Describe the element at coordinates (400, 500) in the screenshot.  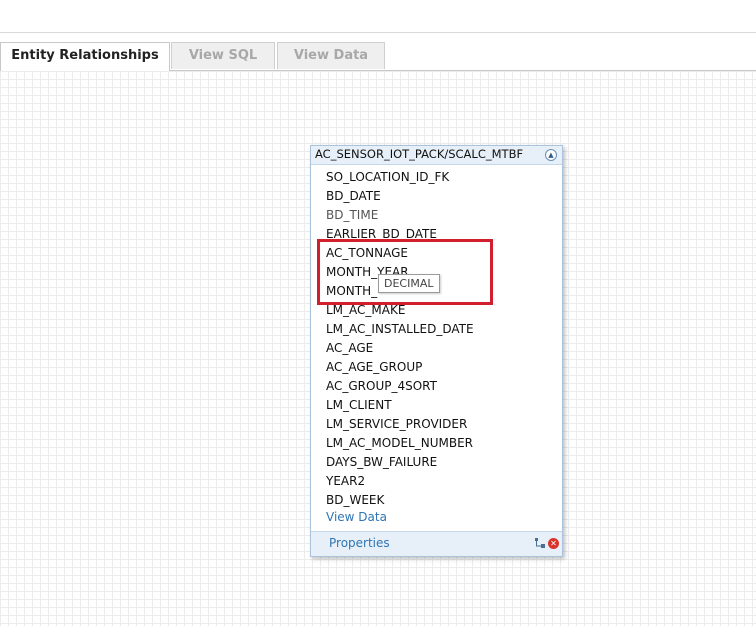
I see `column-item: BD_WEEK` at that location.